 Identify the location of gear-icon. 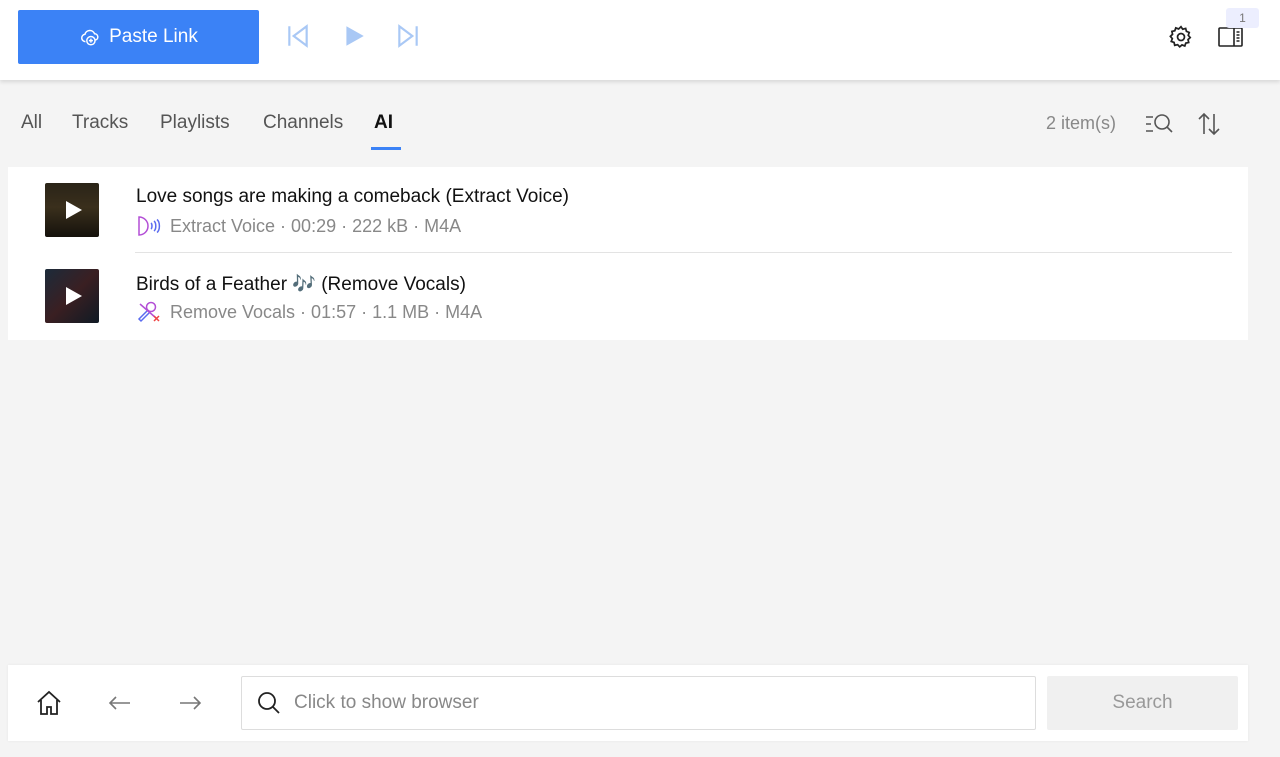
(1180, 37).